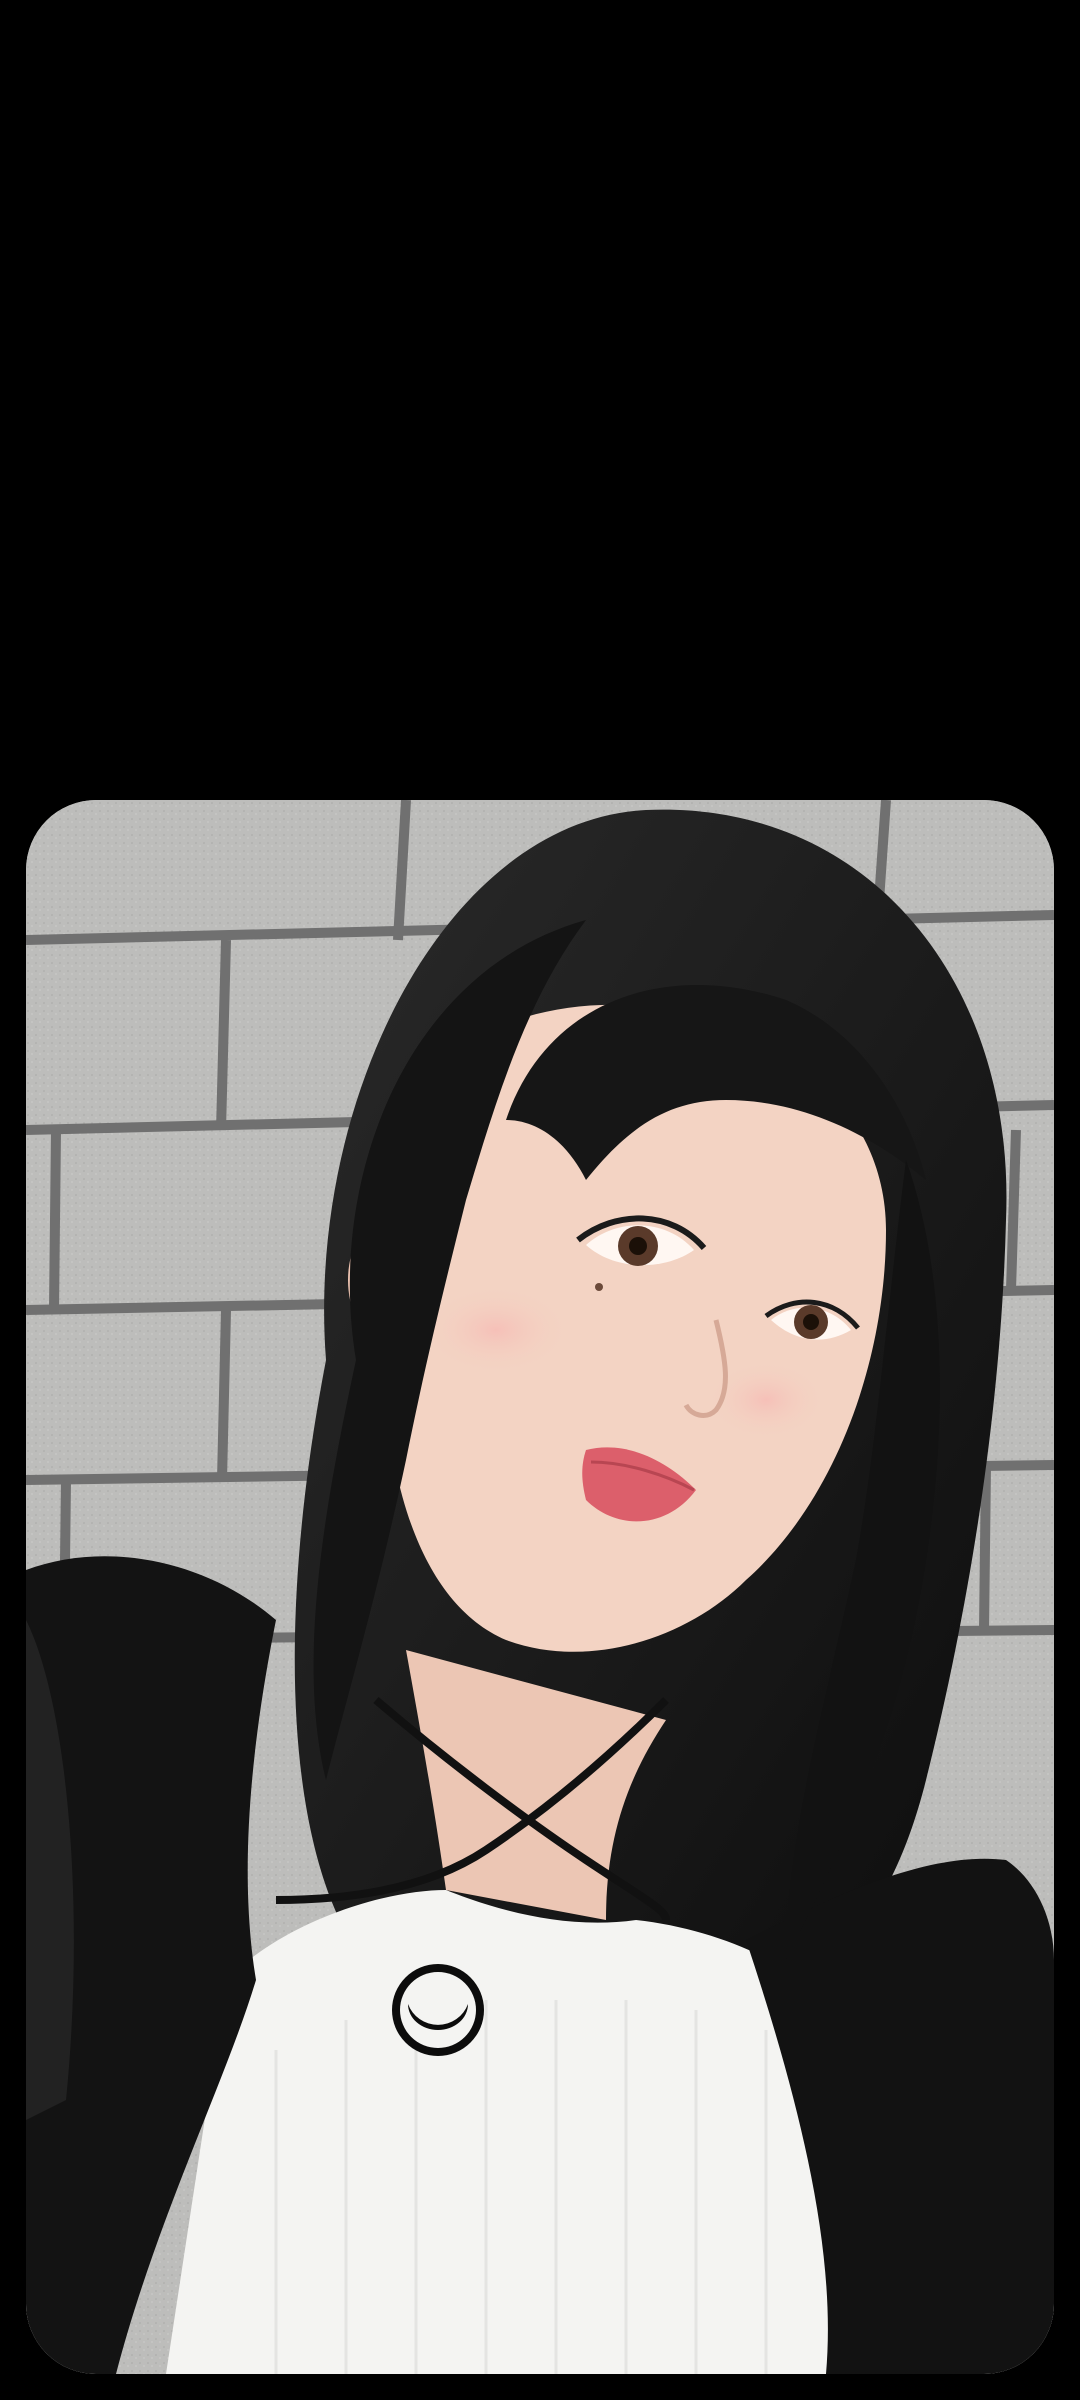 Image resolution: width=1080 pixels, height=2400 pixels. I want to click on beauty-mark, so click(599, 1287).